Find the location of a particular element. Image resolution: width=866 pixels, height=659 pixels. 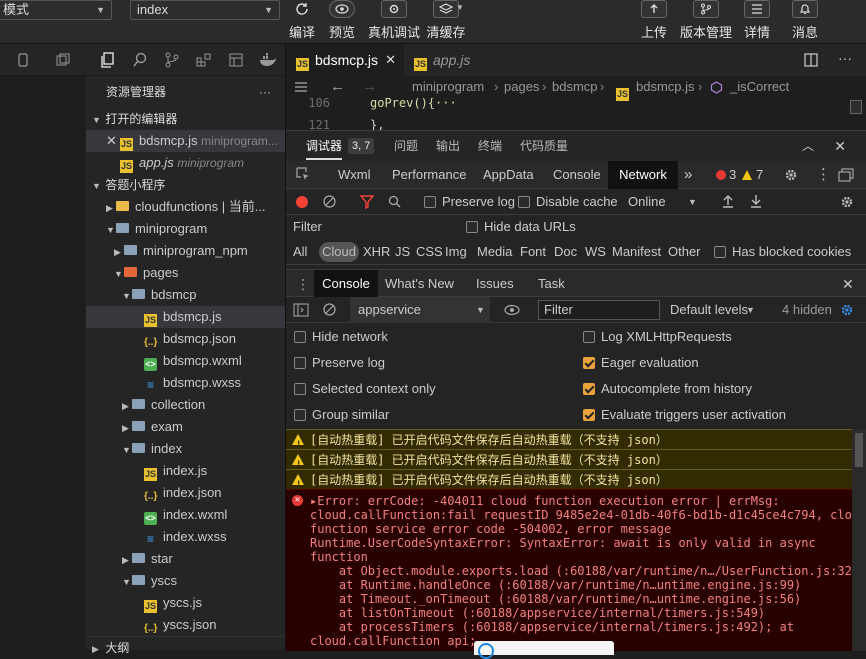

breadcrumb-item: _isCorrect is located at coordinates (759, 87).